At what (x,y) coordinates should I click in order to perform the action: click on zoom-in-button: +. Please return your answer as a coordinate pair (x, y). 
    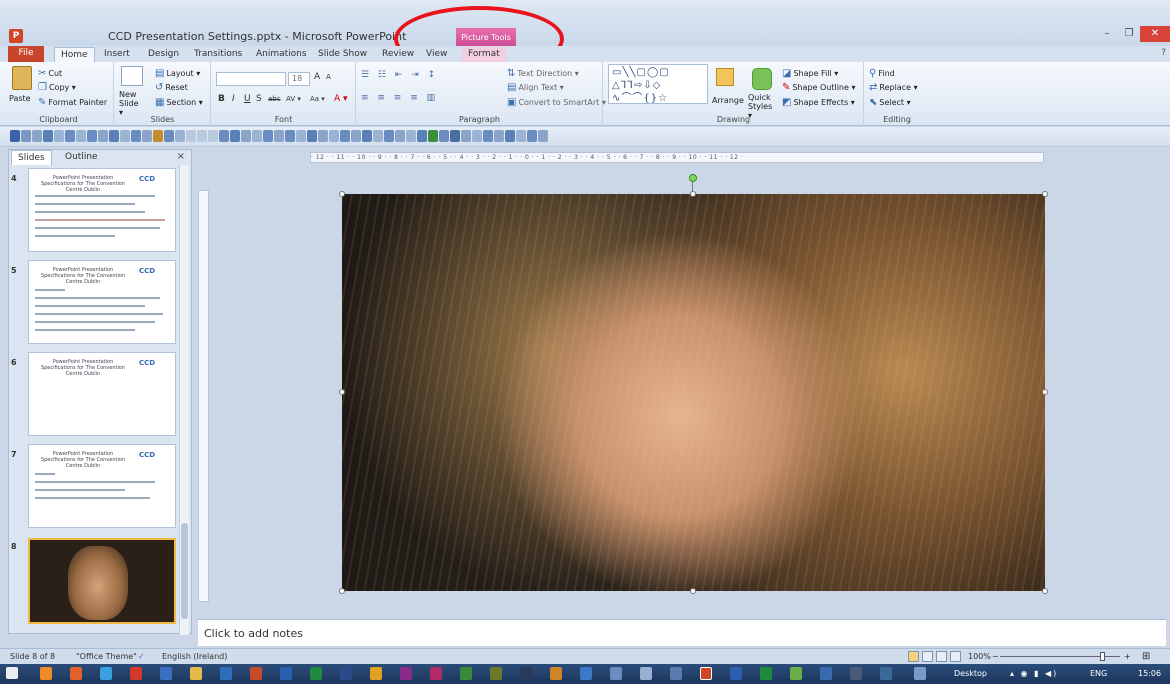
    Looking at the image, I should click on (1127, 656).